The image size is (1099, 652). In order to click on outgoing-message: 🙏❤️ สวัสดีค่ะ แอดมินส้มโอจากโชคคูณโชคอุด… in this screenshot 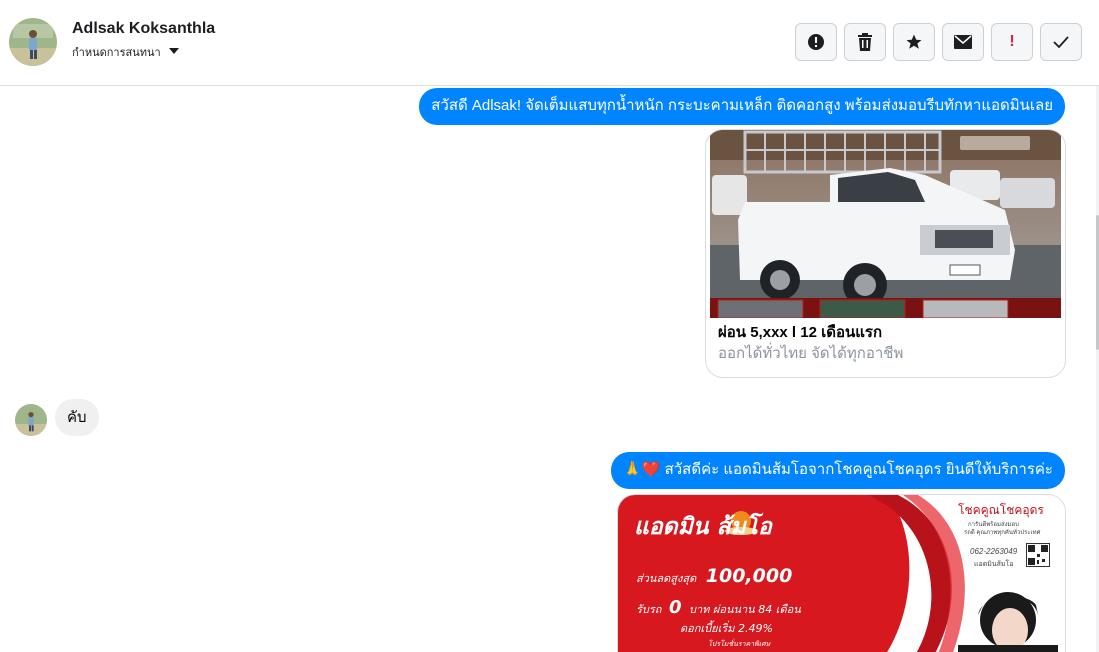, I will do `click(838, 470)`.